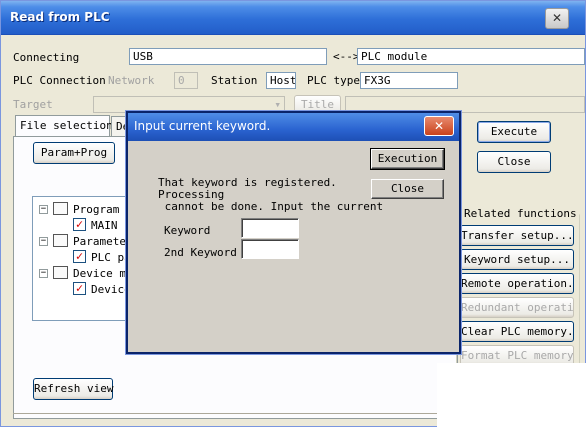 The image size is (586, 427). What do you see at coordinates (33, 104) in the screenshot?
I see `target-label: Target` at bounding box center [33, 104].